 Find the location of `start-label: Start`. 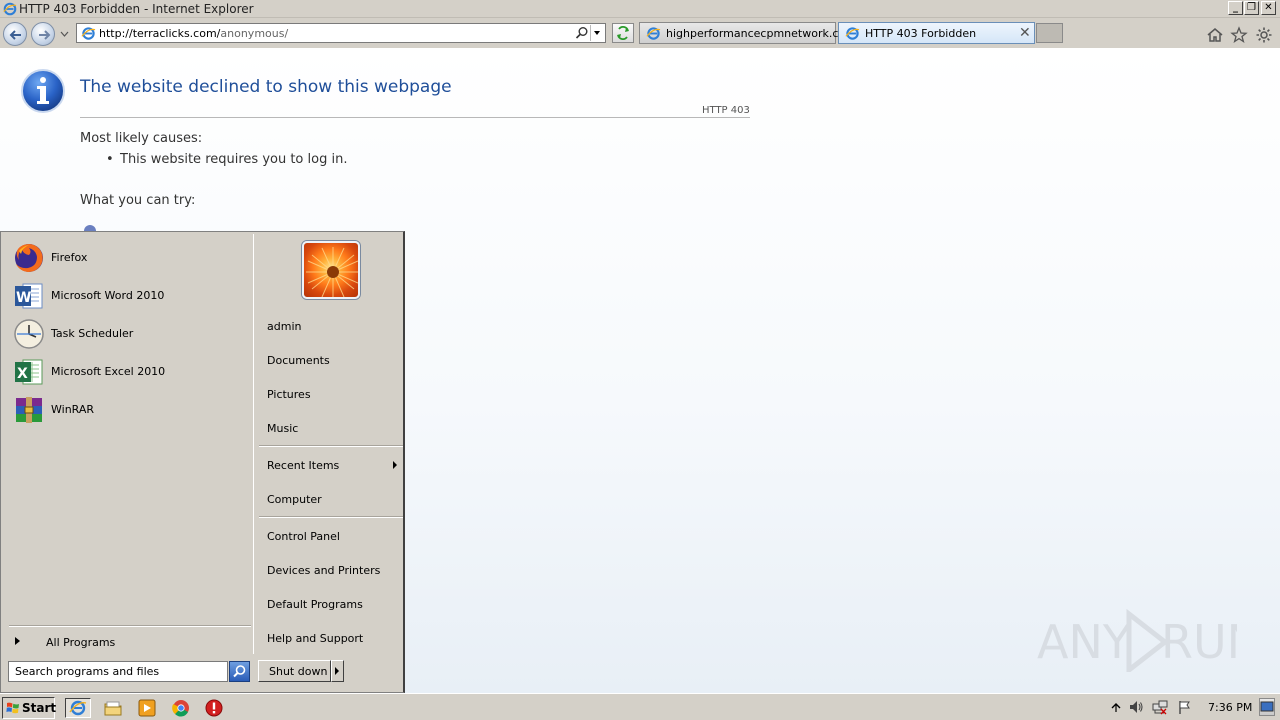

start-label: Start is located at coordinates (39, 708).